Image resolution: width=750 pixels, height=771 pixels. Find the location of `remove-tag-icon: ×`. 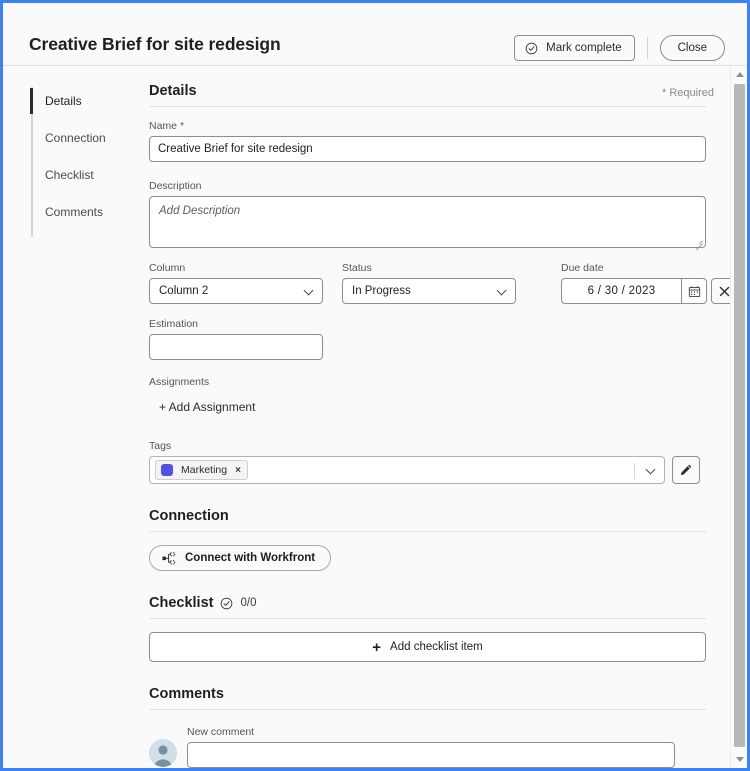

remove-tag-icon: × is located at coordinates (238, 470).